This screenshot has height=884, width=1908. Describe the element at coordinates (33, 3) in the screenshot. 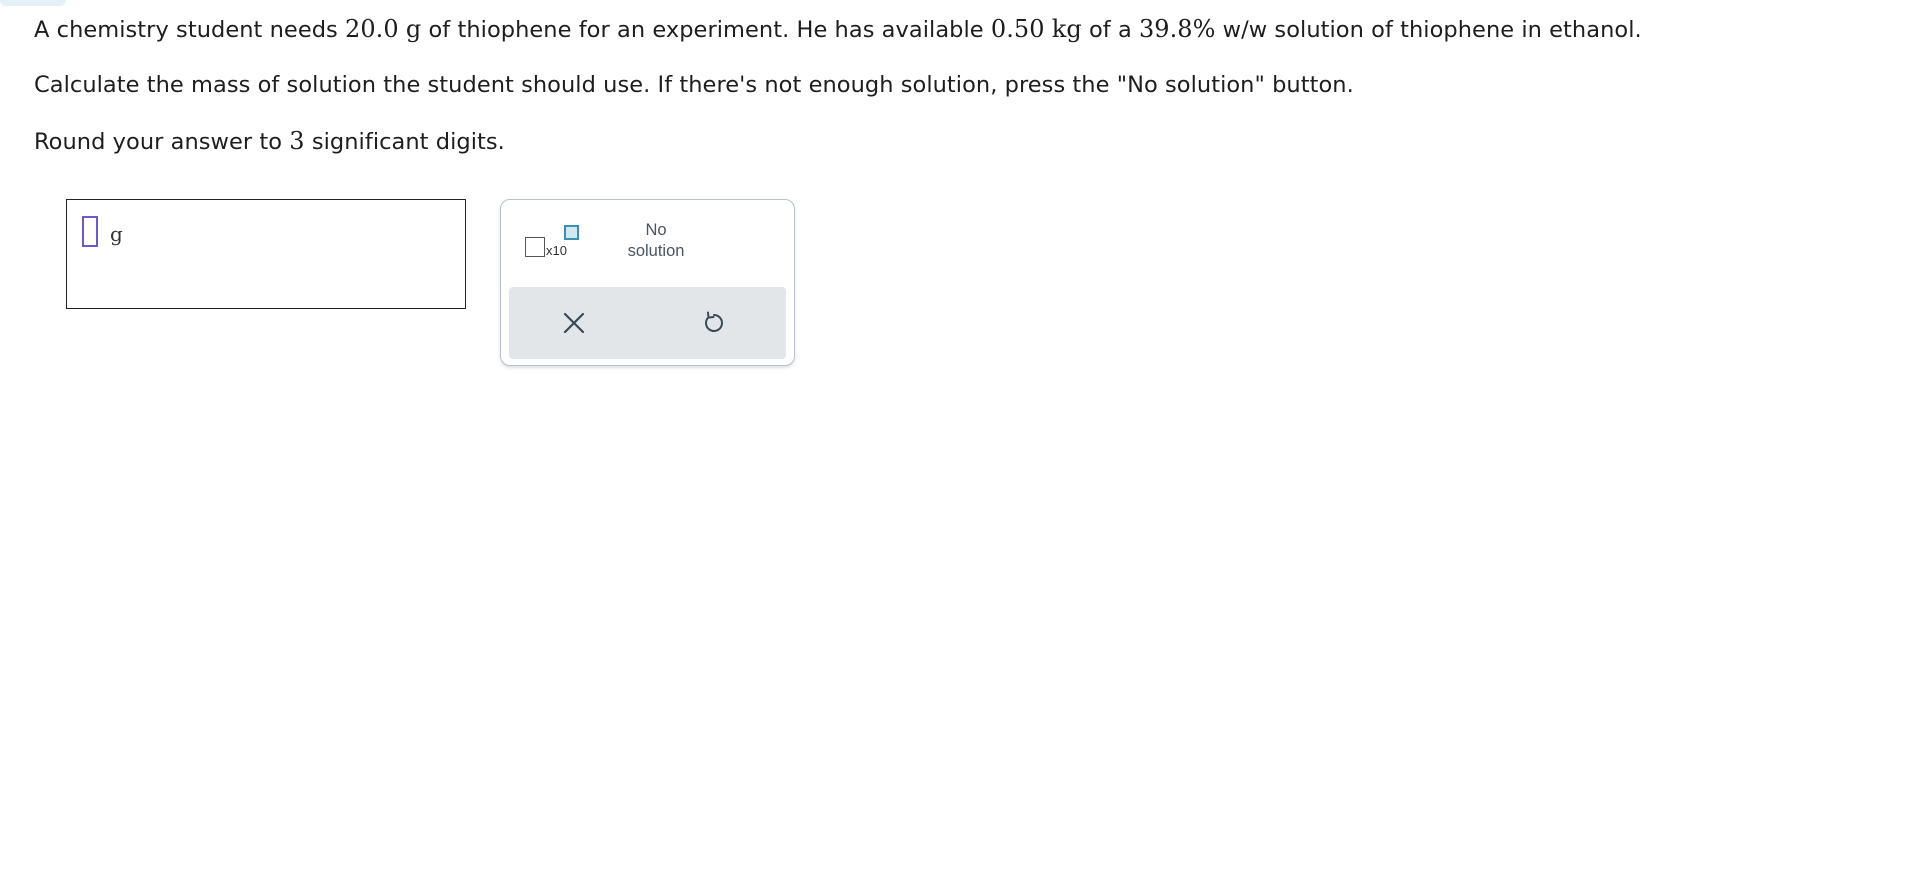

I see `top-tab-indicator` at that location.